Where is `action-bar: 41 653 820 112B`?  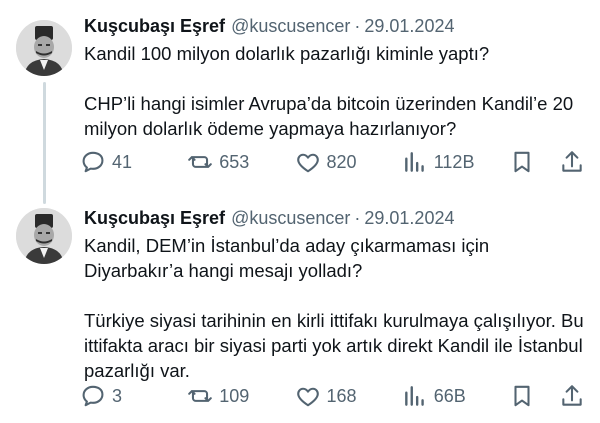
action-bar: 41 653 820 112B is located at coordinates (332, 162).